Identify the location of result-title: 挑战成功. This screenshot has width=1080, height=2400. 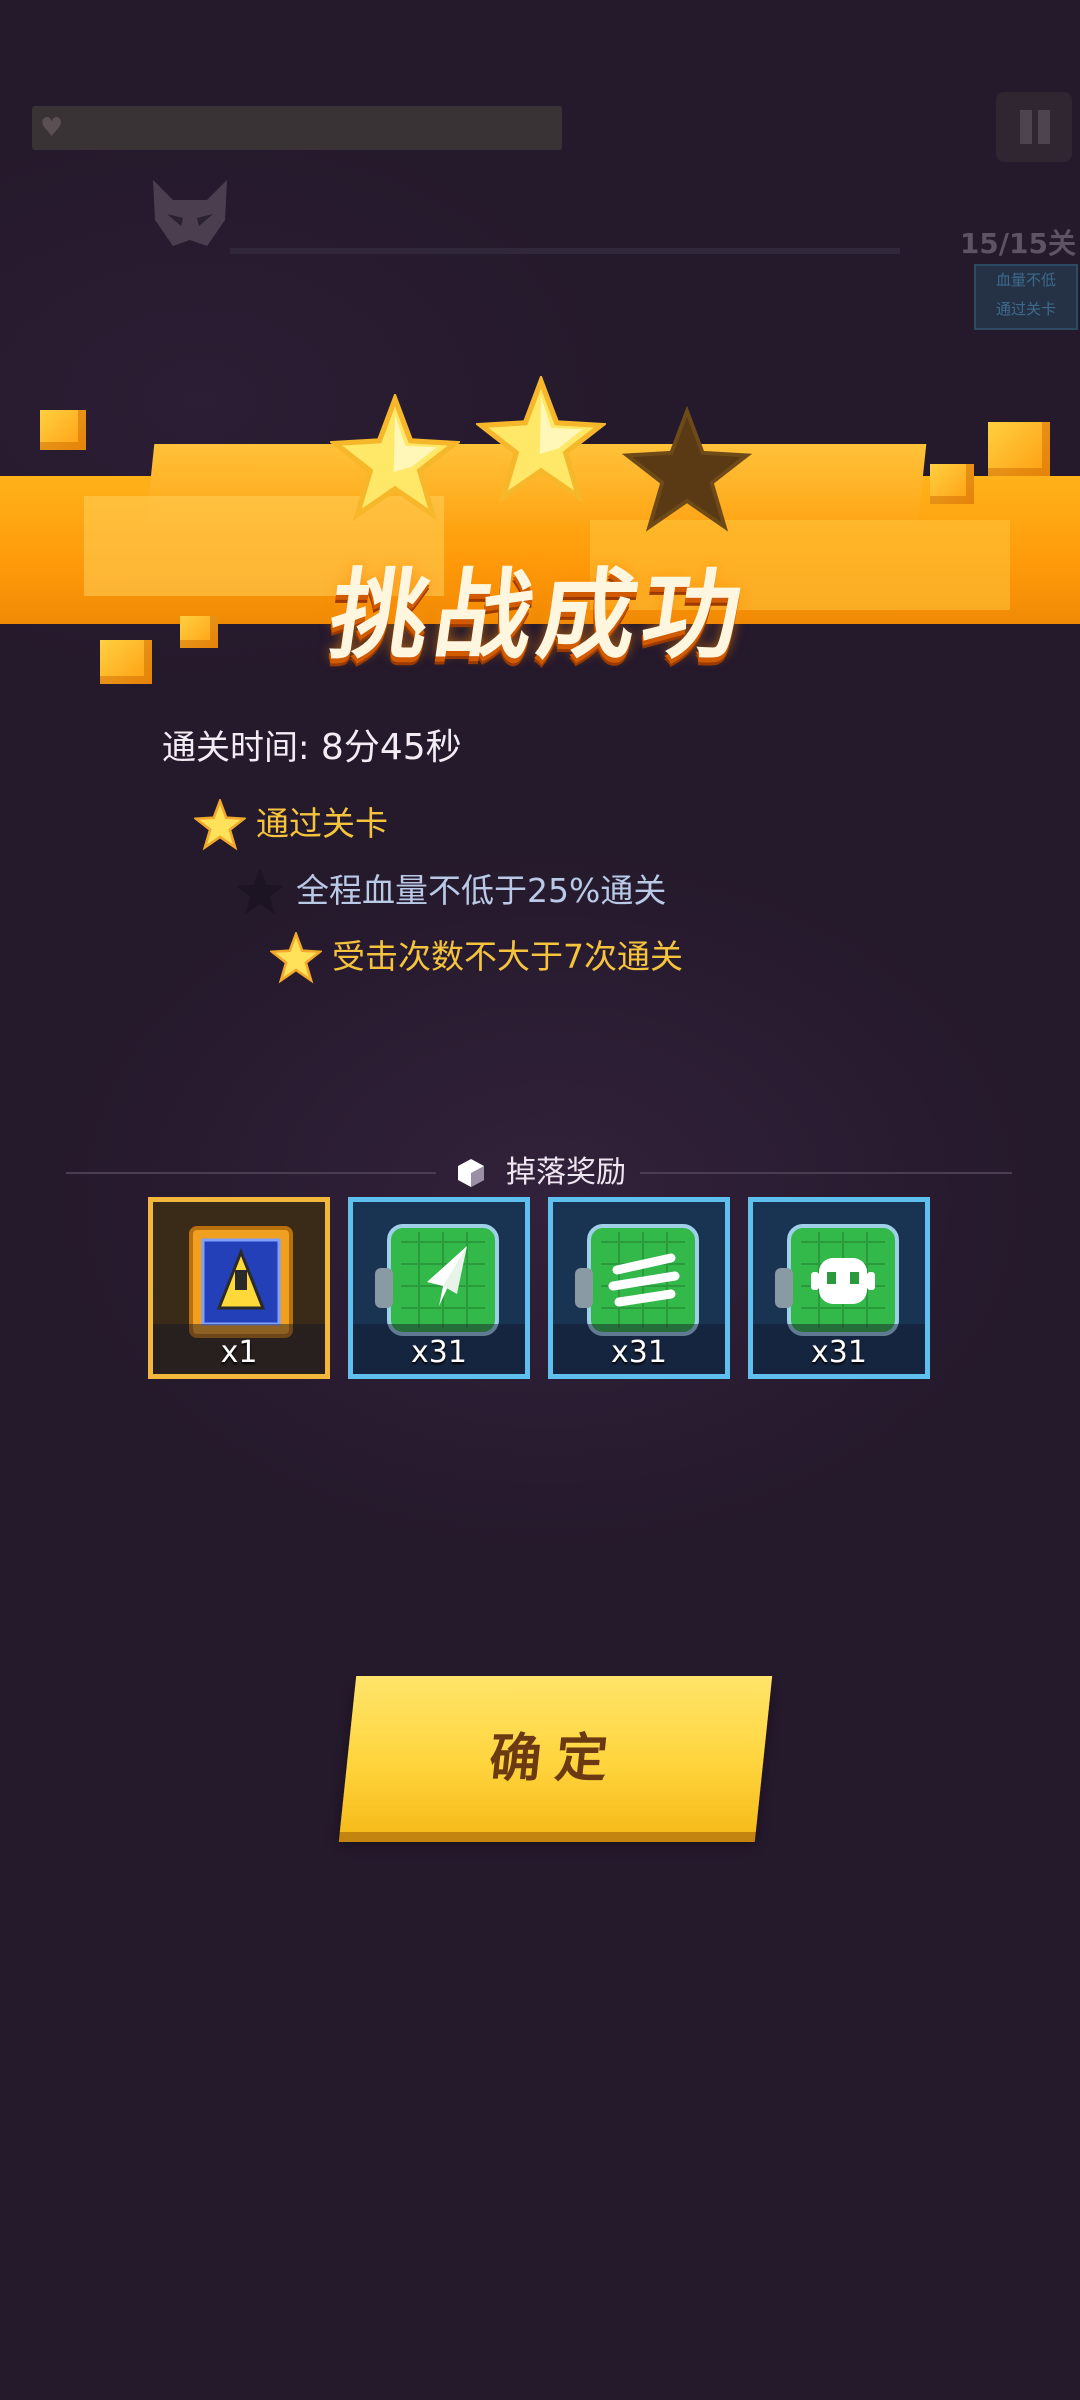
(538, 616).